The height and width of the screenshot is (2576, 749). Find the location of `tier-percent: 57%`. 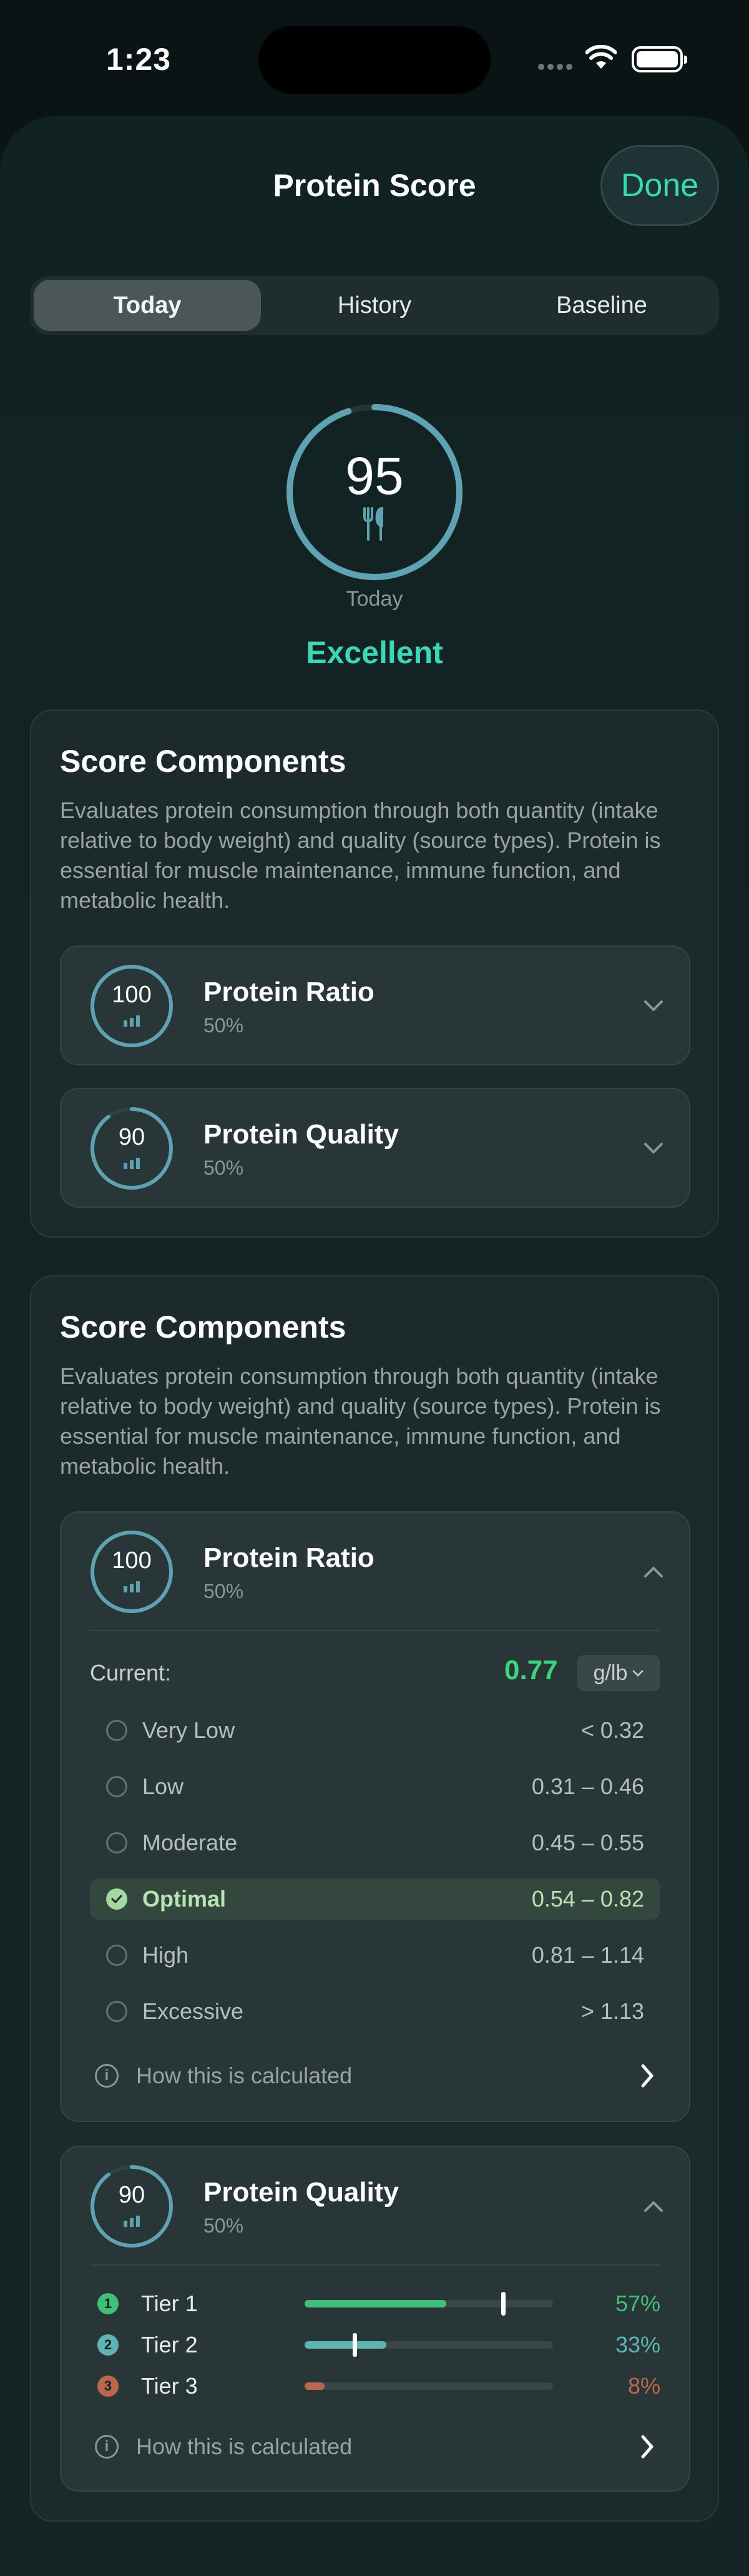

tier-percent: 57% is located at coordinates (637, 2303).